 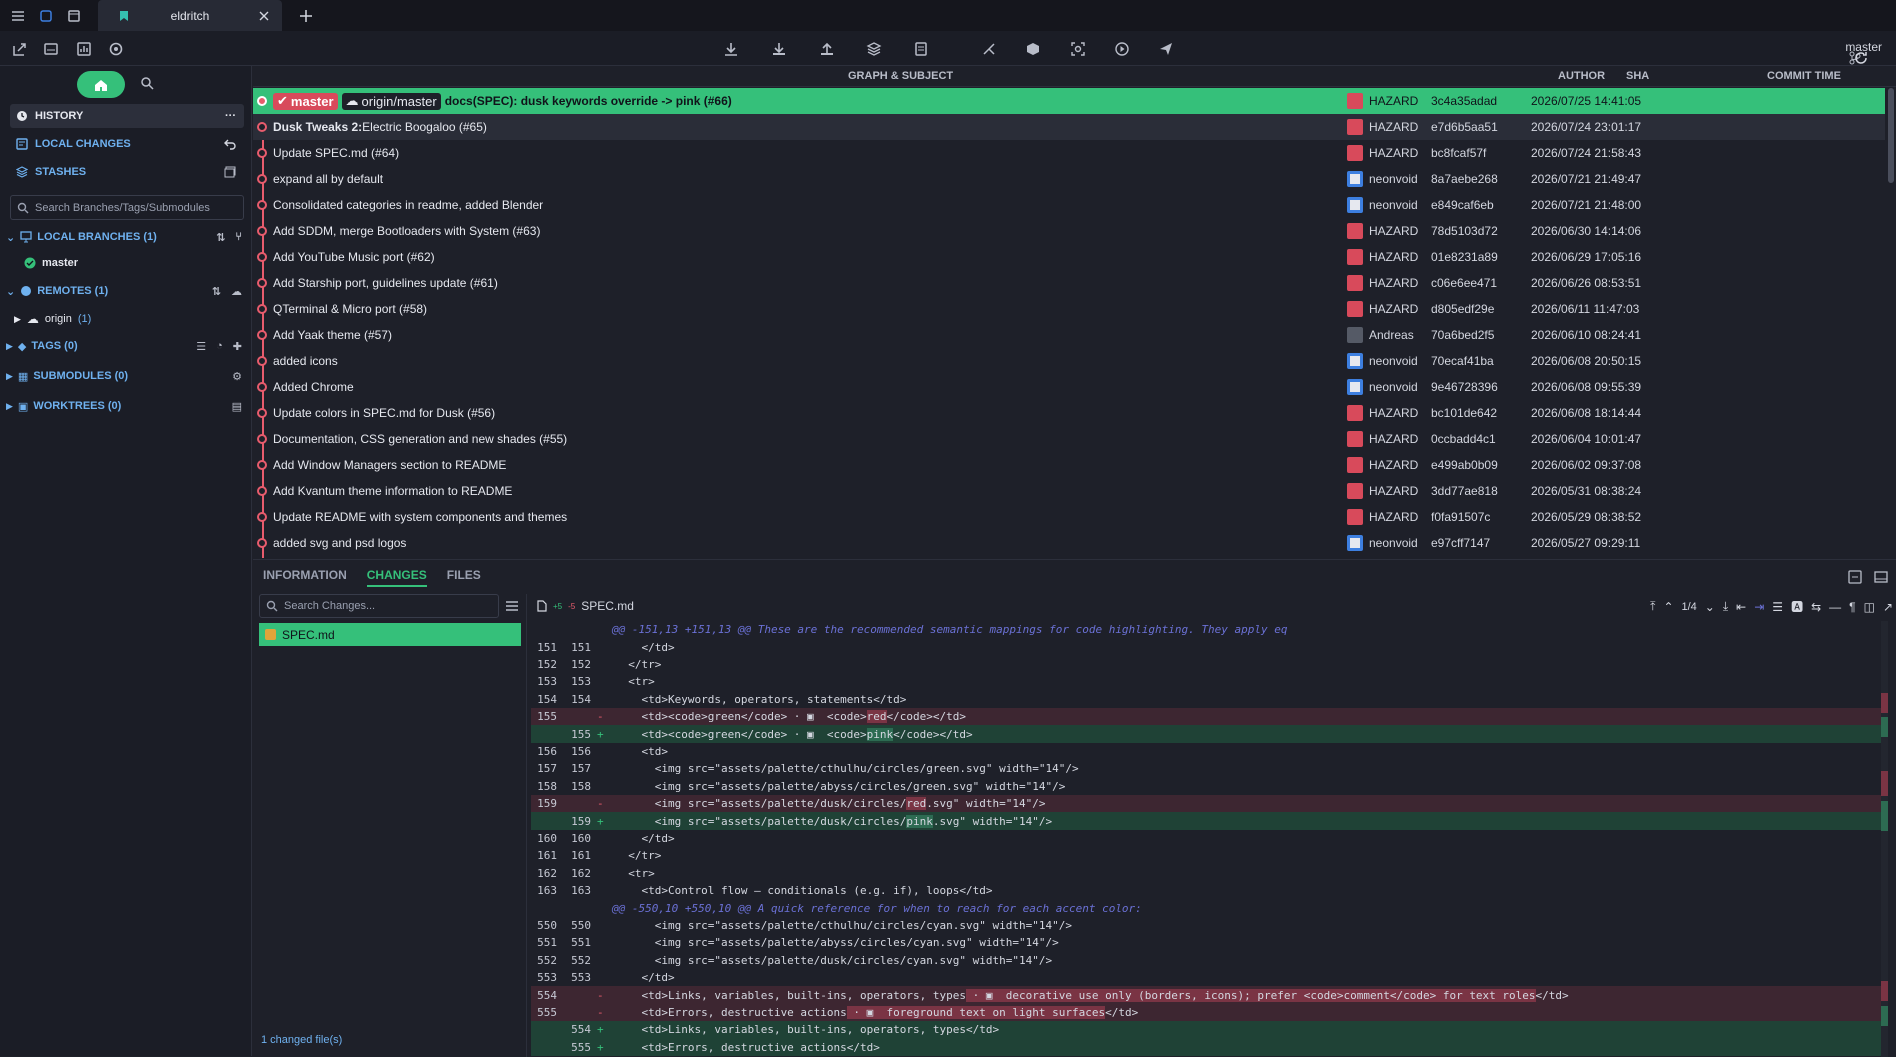 What do you see at coordinates (1710, 607) in the screenshot?
I see `next-hunk-icon: ⌄` at bounding box center [1710, 607].